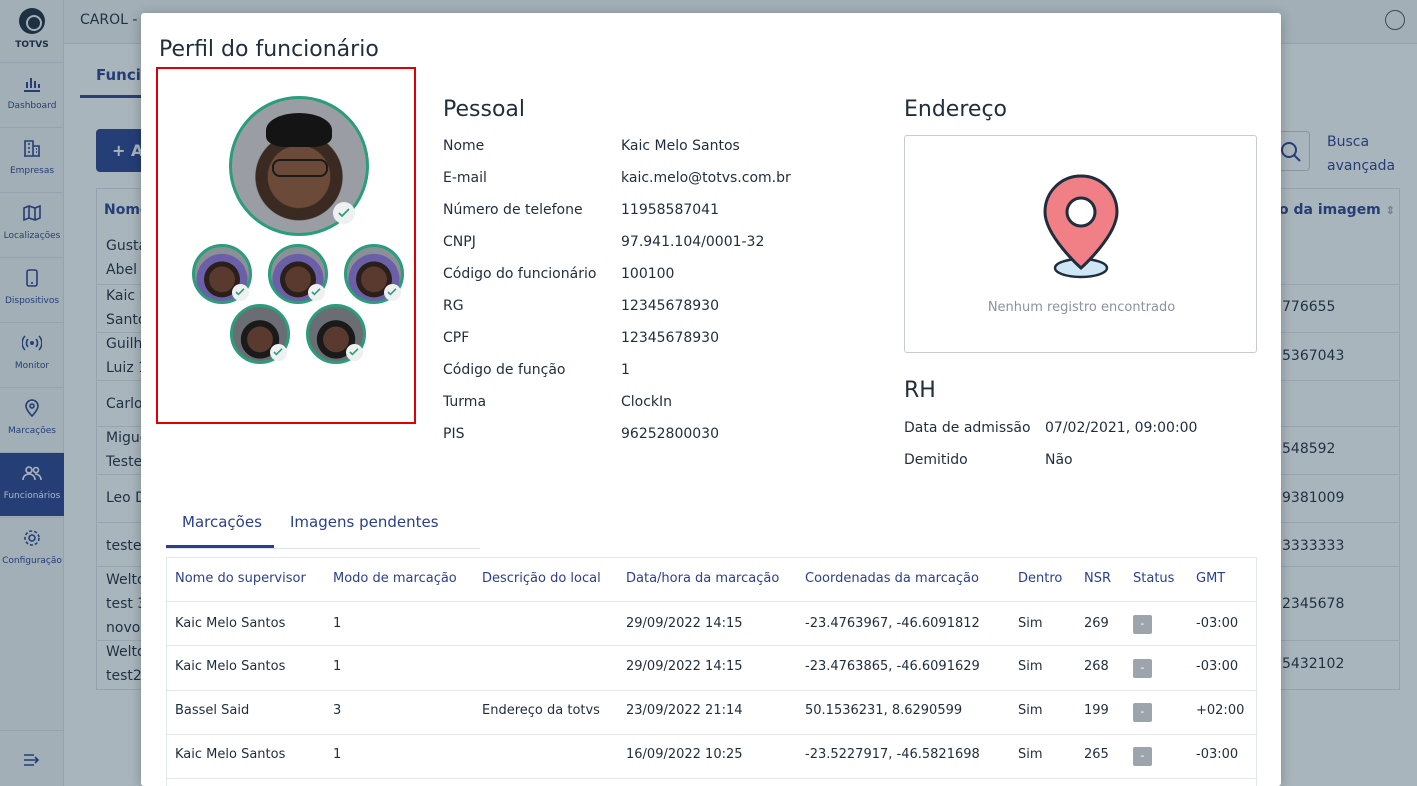 The image size is (1417, 786). I want to click on column-header: Dentro, so click(1040, 578).